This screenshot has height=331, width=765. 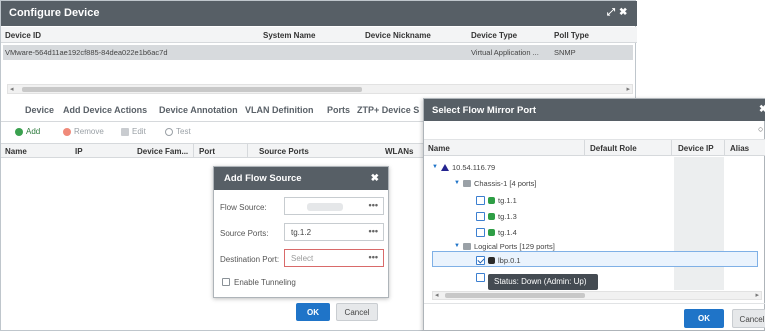 What do you see at coordinates (338, 110) in the screenshot?
I see `tab-ports: Ports` at bounding box center [338, 110].